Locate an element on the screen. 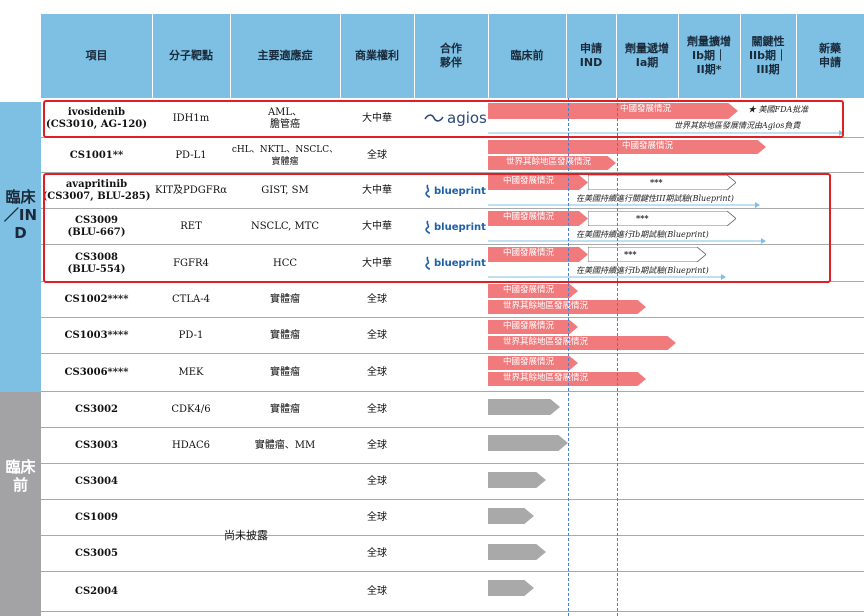  row-name: CS1009 is located at coordinates (96, 517).